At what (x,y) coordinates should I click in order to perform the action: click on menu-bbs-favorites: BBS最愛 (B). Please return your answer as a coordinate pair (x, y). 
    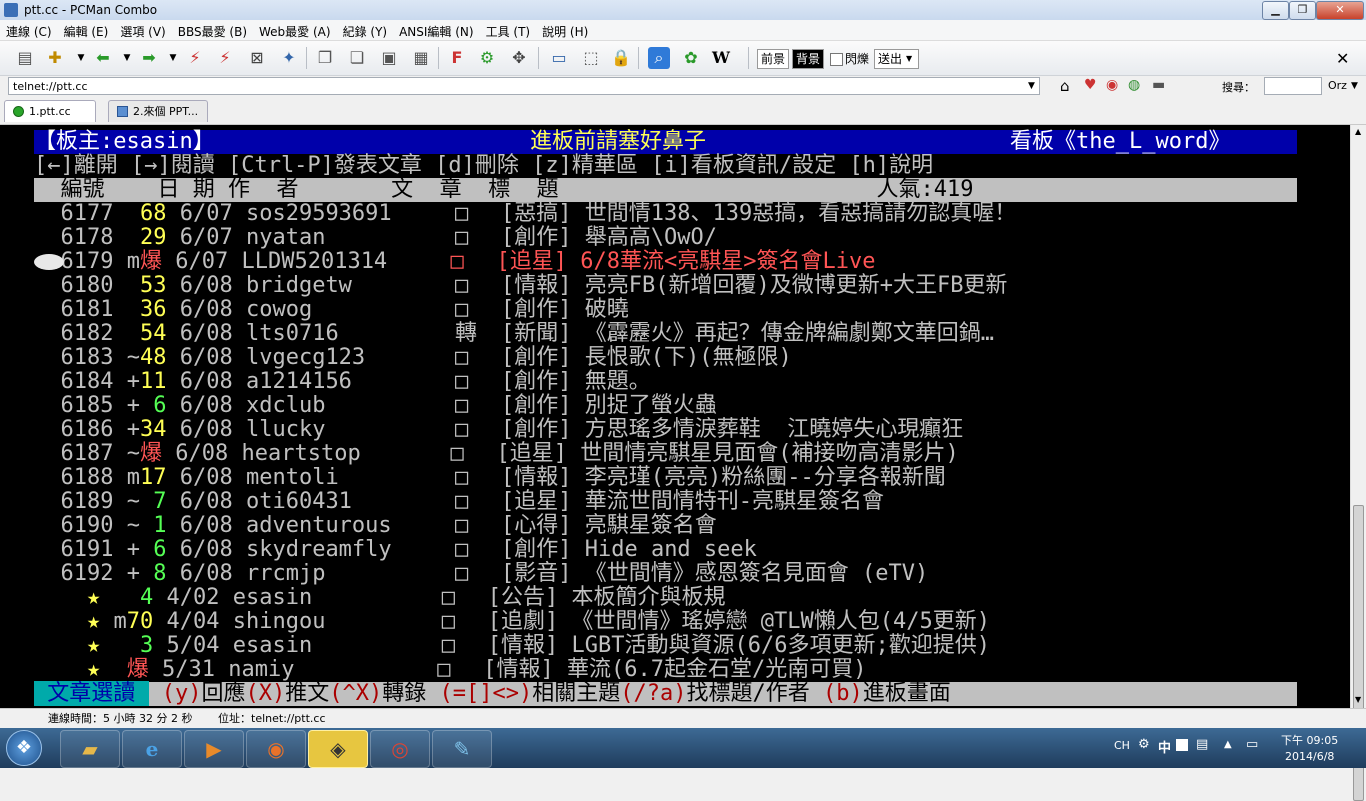
    Looking at the image, I should click on (212, 30).